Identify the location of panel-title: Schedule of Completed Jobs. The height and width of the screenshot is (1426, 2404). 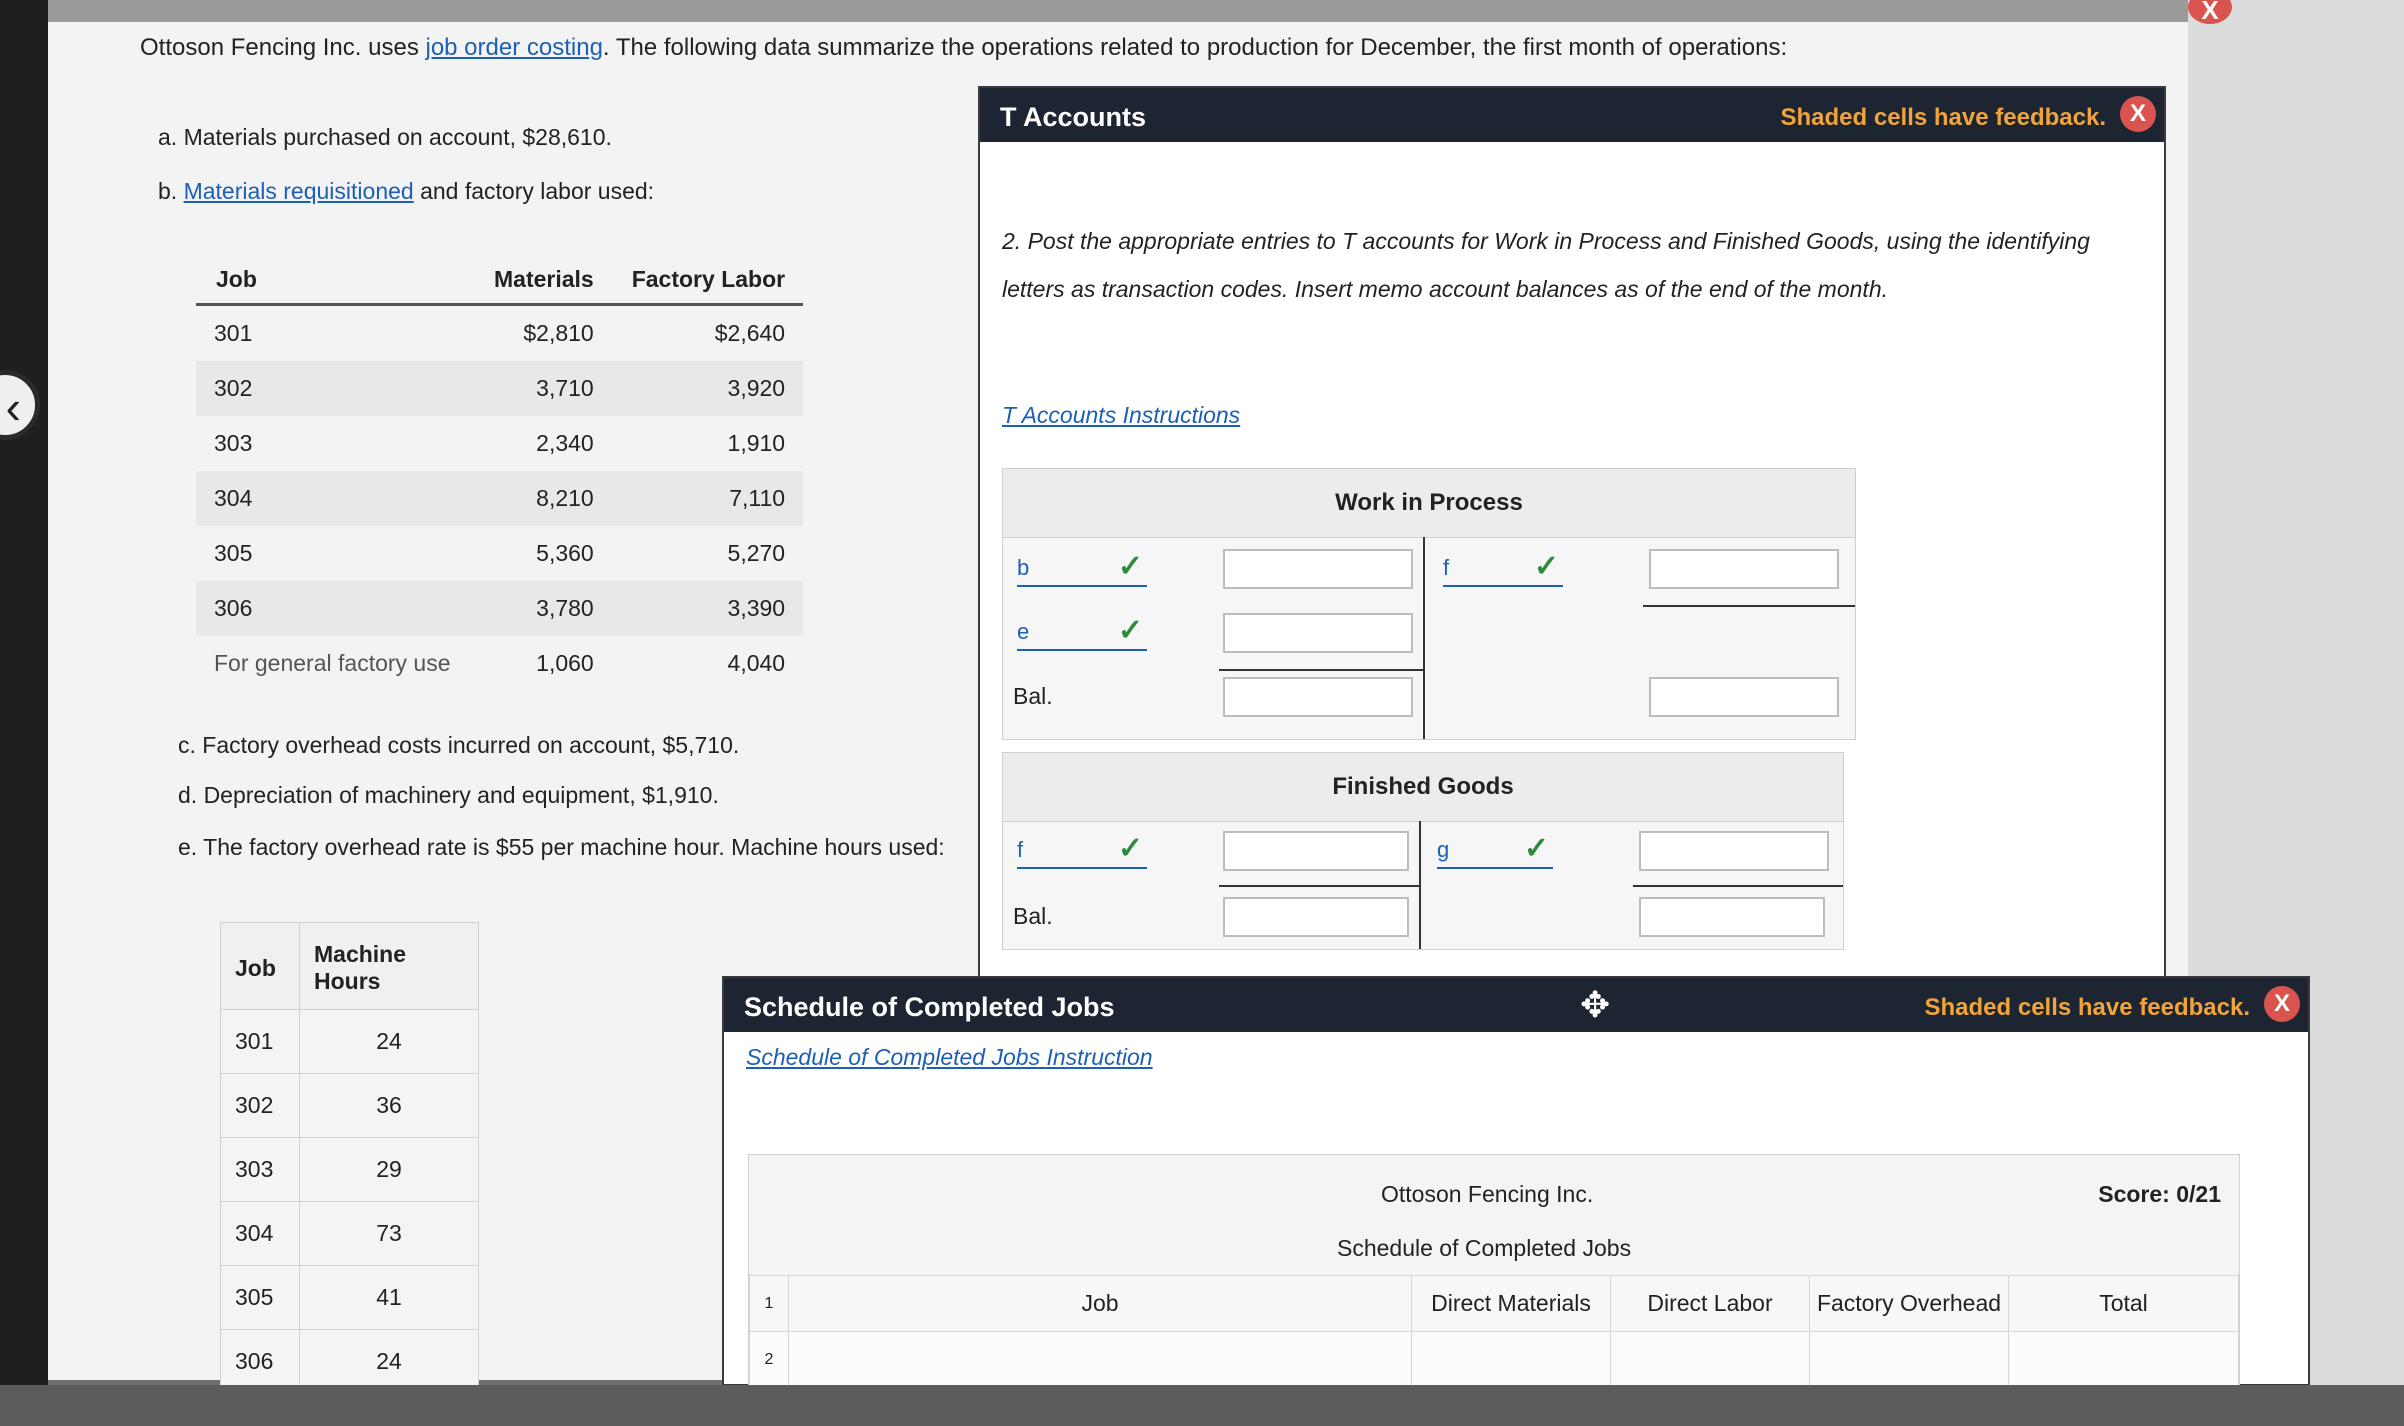
(929, 1007).